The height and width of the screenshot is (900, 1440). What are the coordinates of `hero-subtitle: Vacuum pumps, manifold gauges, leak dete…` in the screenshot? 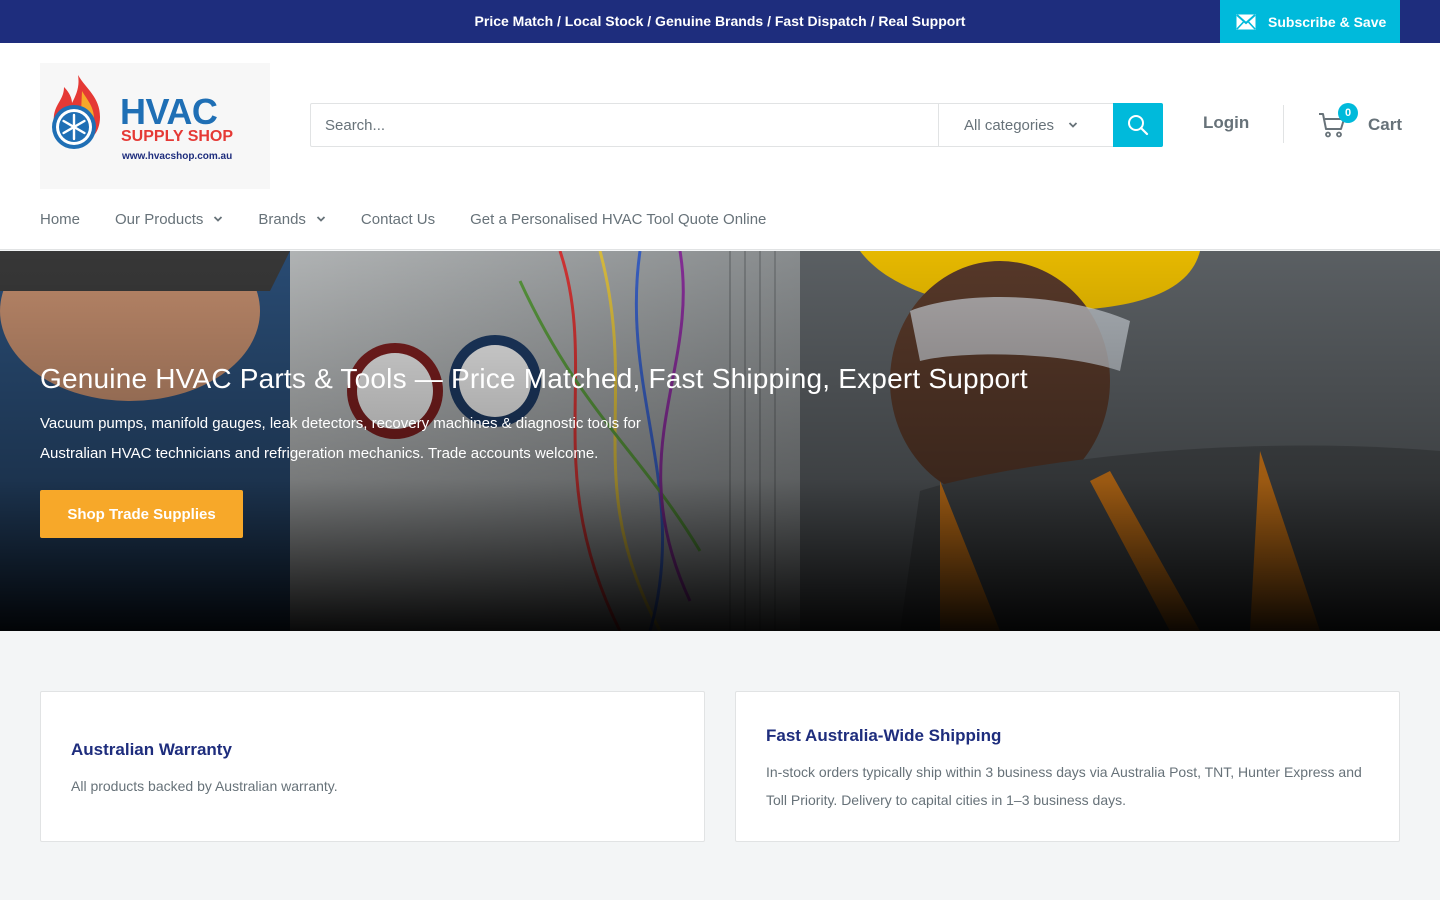 It's located at (340, 438).